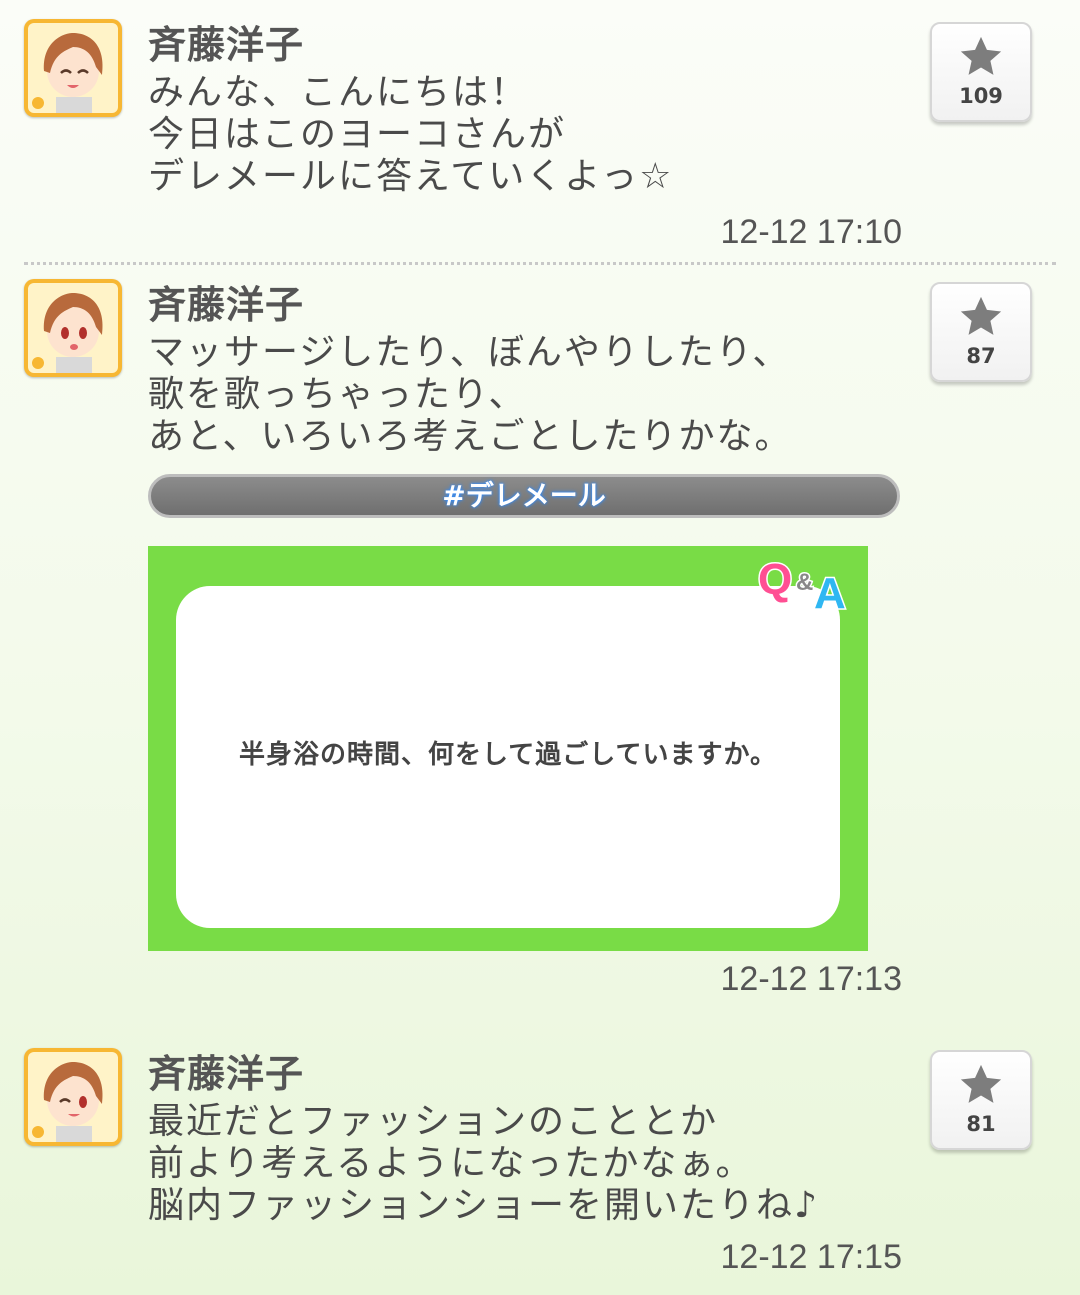 The height and width of the screenshot is (1295, 1080). What do you see at coordinates (433, 1121) in the screenshot?
I see `post-line: 最近だとファッションのこととか` at bounding box center [433, 1121].